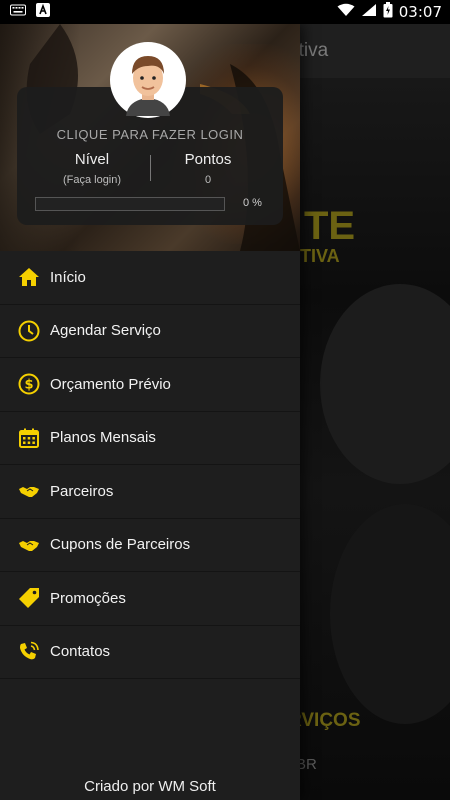  Describe the element at coordinates (388, 12) in the screenshot. I see `battery-icon` at that location.